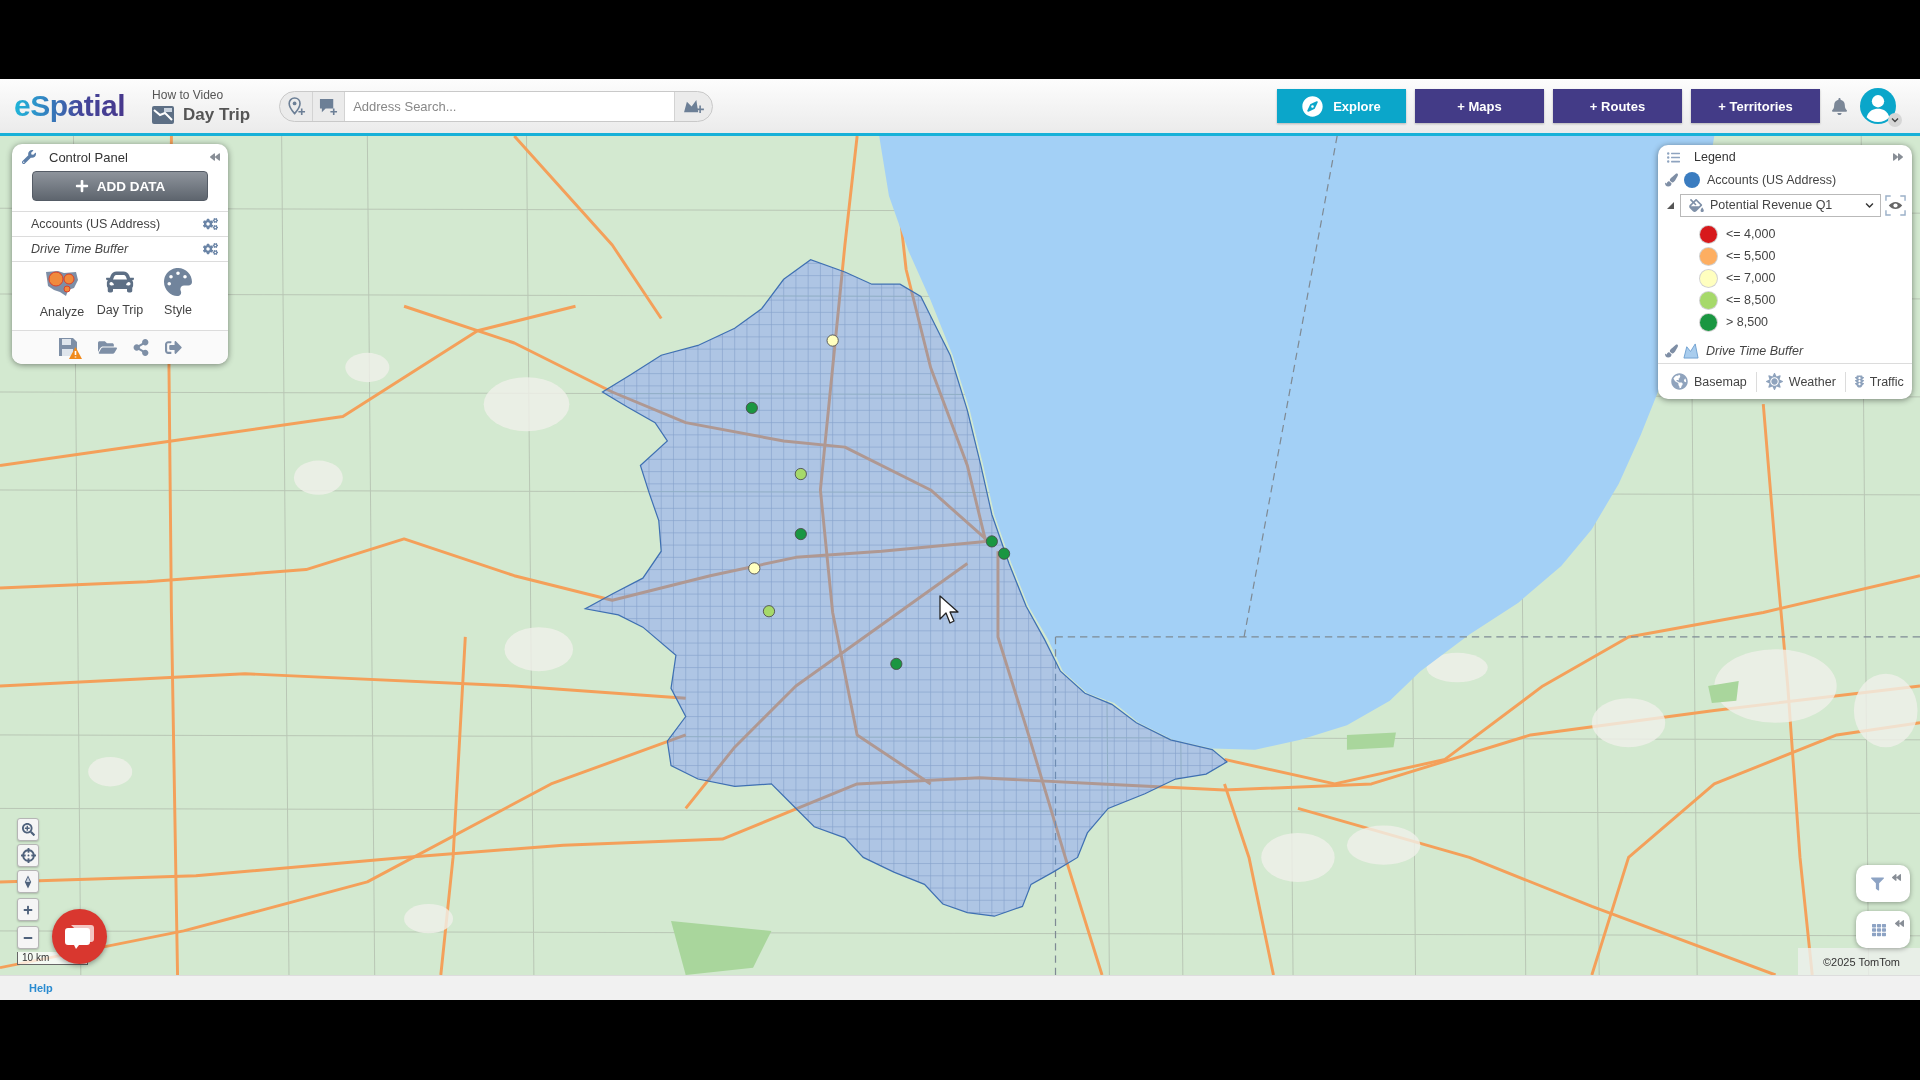 This screenshot has height=1080, width=1920. Describe the element at coordinates (120, 294) in the screenshot. I see `tool-button: Day Trip` at that location.